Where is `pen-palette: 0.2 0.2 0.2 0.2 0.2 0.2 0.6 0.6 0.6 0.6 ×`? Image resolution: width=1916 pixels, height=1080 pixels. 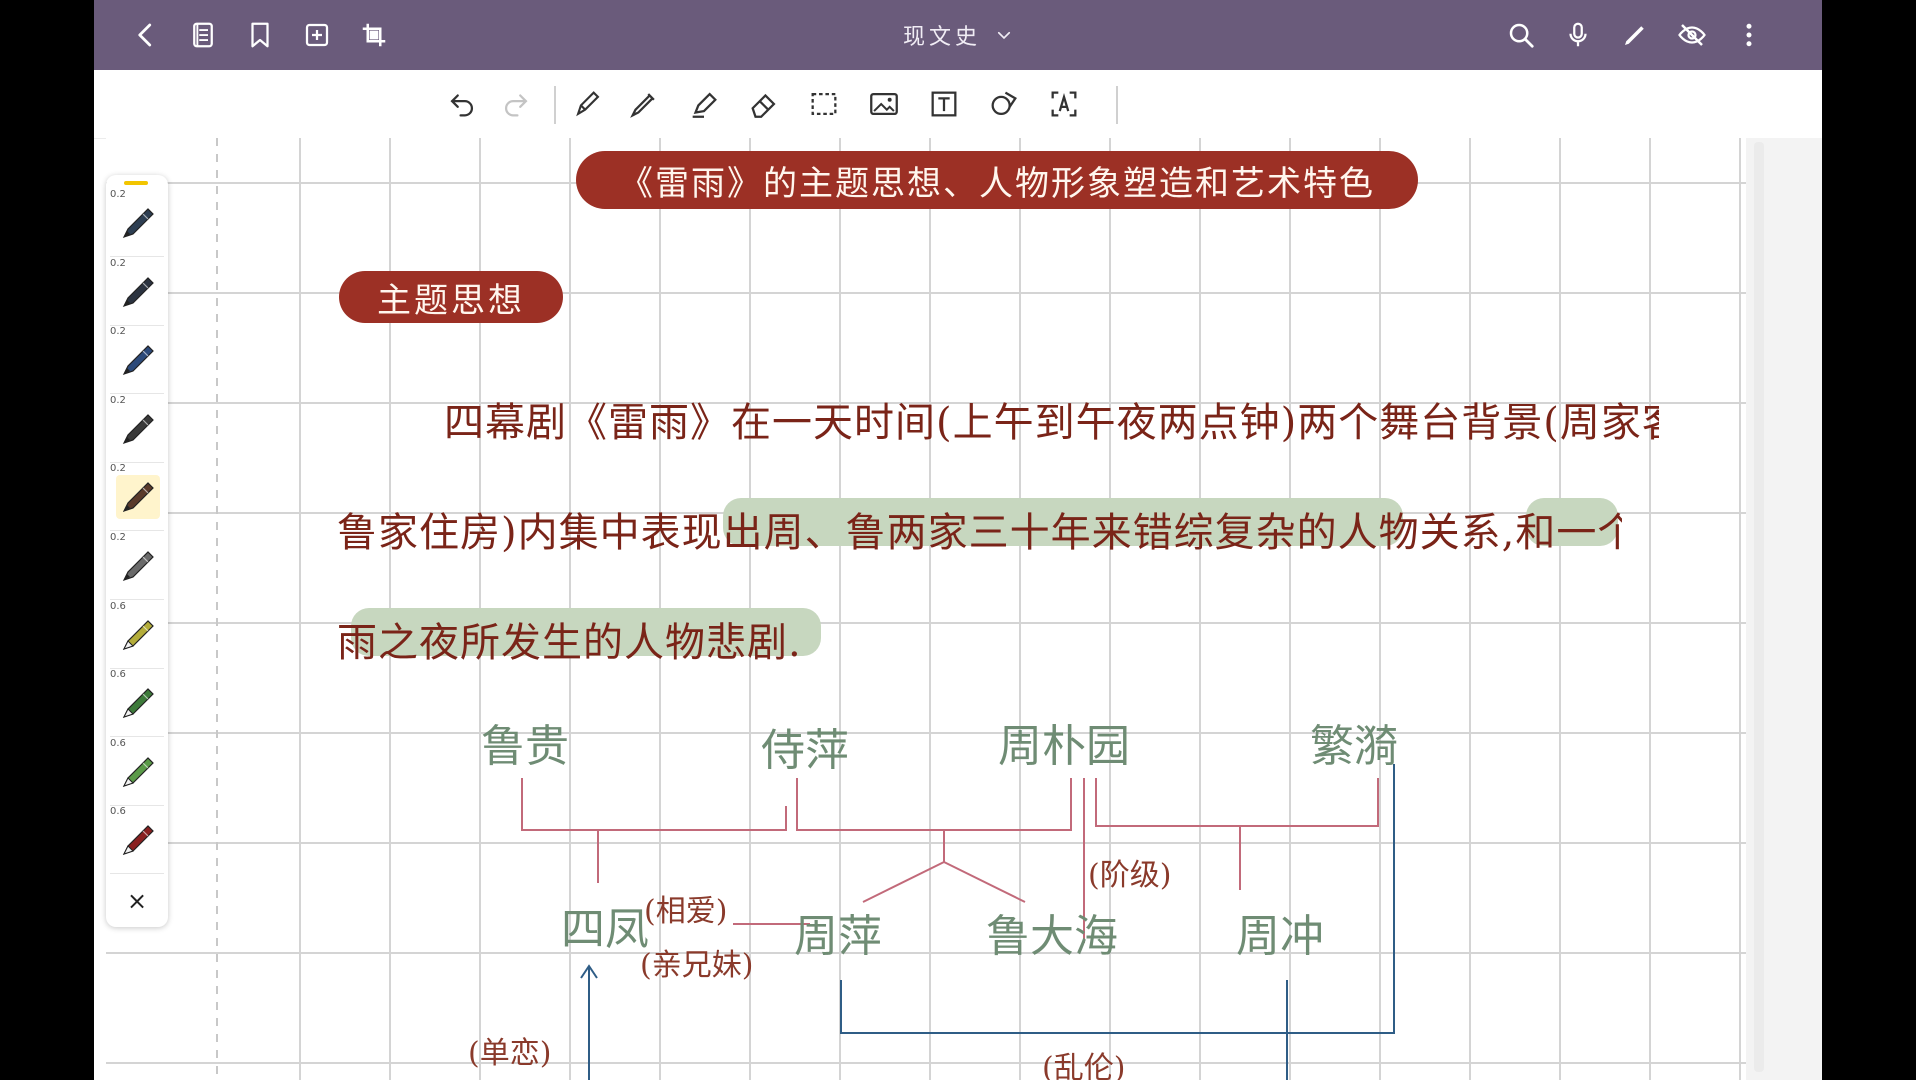 pen-palette: 0.2 0.2 0.2 0.2 0.2 0.2 0.6 0.6 0.6 0.6 × is located at coordinates (137, 551).